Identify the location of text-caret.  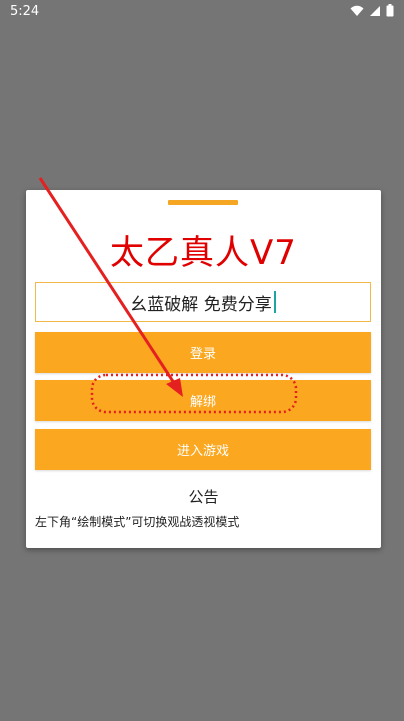
(274, 302).